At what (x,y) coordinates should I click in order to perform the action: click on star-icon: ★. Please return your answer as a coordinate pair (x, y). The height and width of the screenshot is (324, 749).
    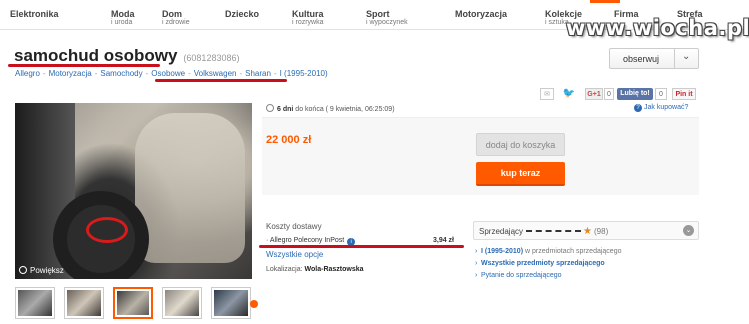
    Looking at the image, I should click on (587, 231).